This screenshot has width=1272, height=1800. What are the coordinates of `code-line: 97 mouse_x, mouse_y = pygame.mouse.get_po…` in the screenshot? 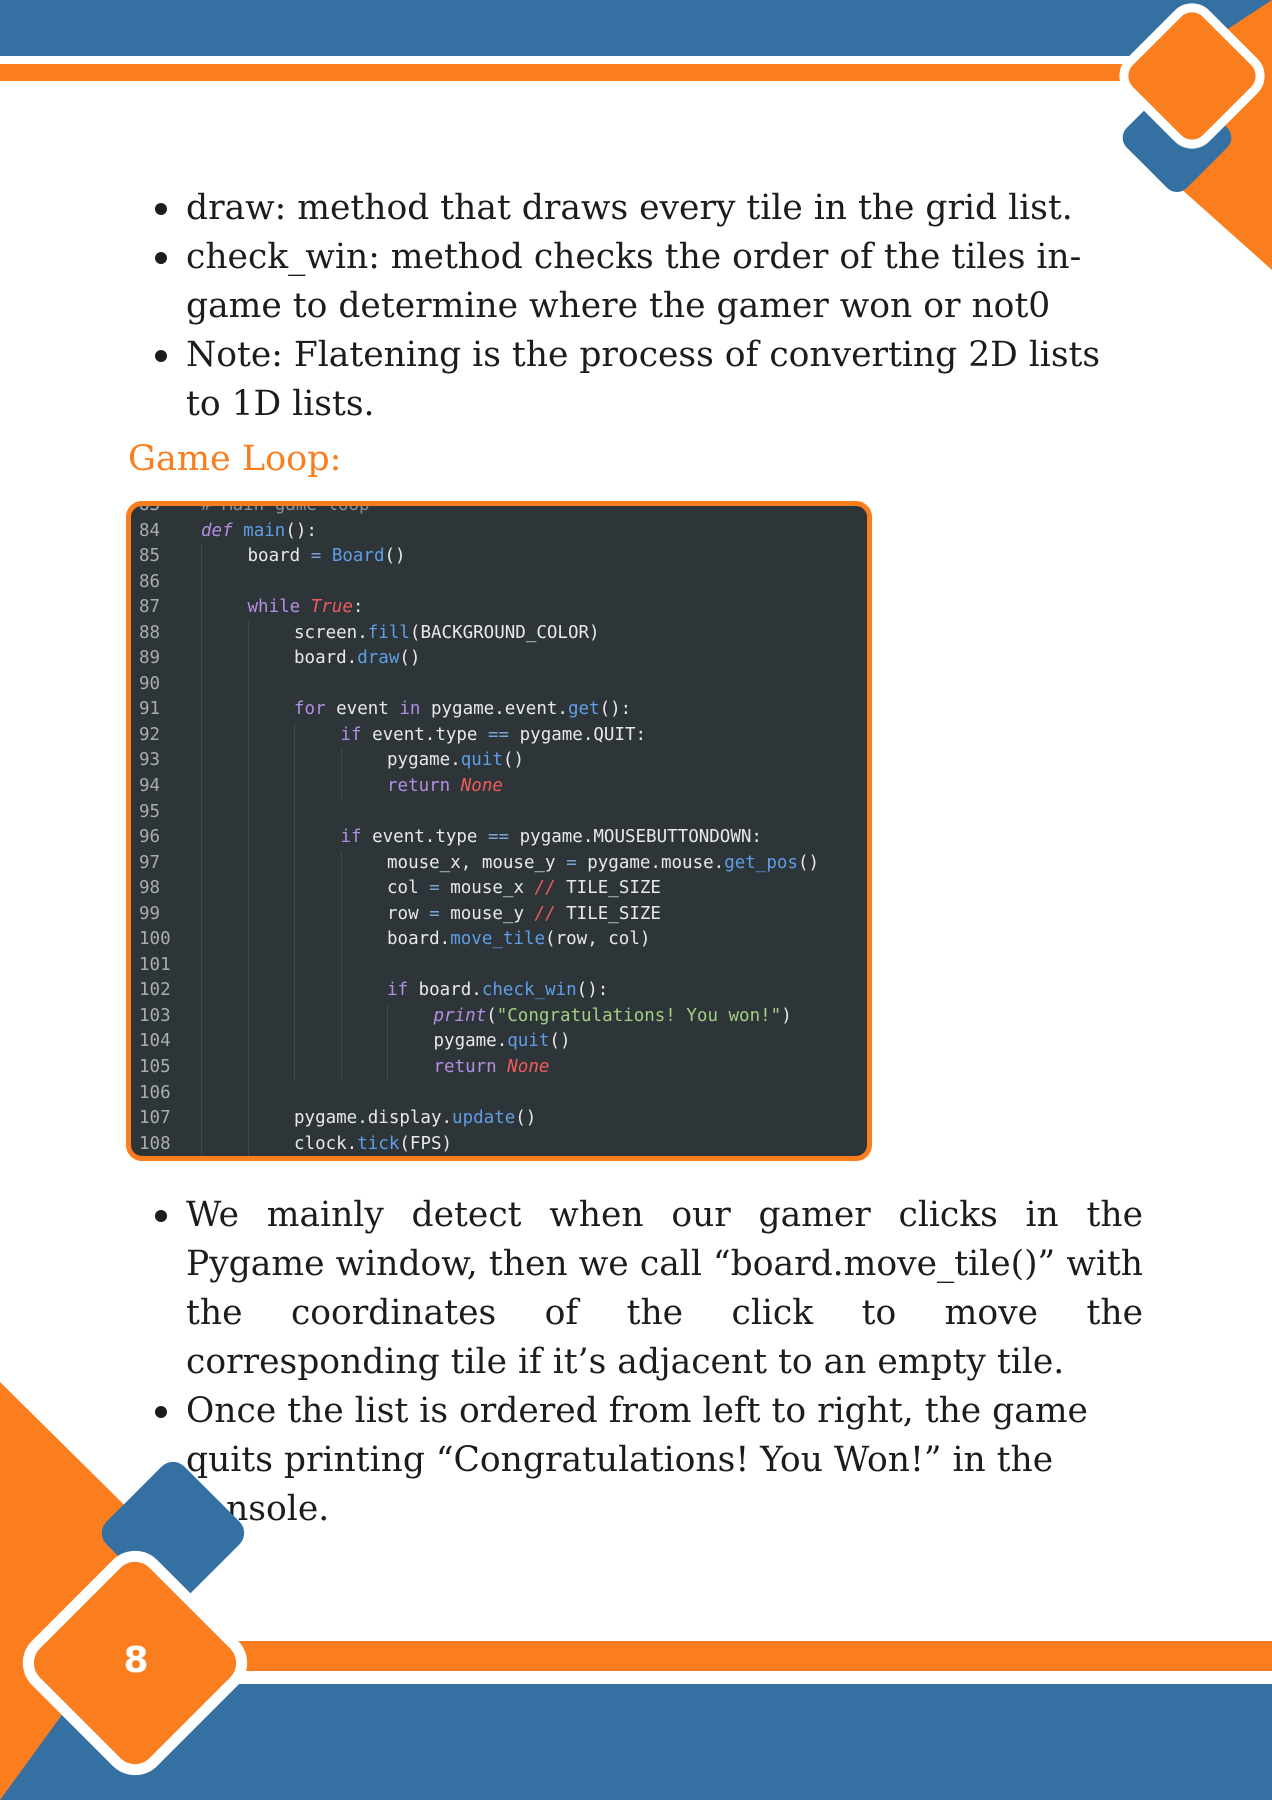 It's located at (499, 863).